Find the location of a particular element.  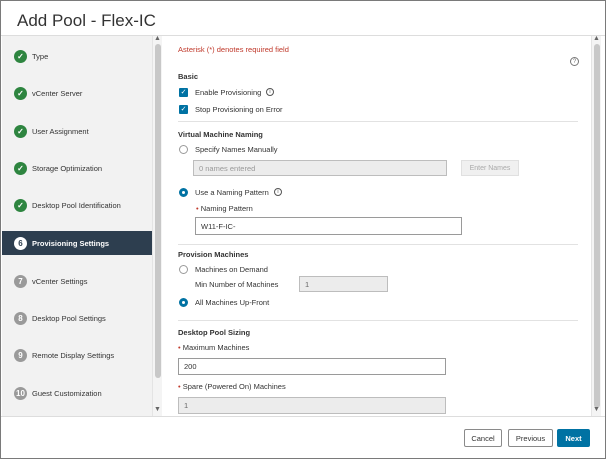

step-label: Remote Display Settings is located at coordinates (73, 355).